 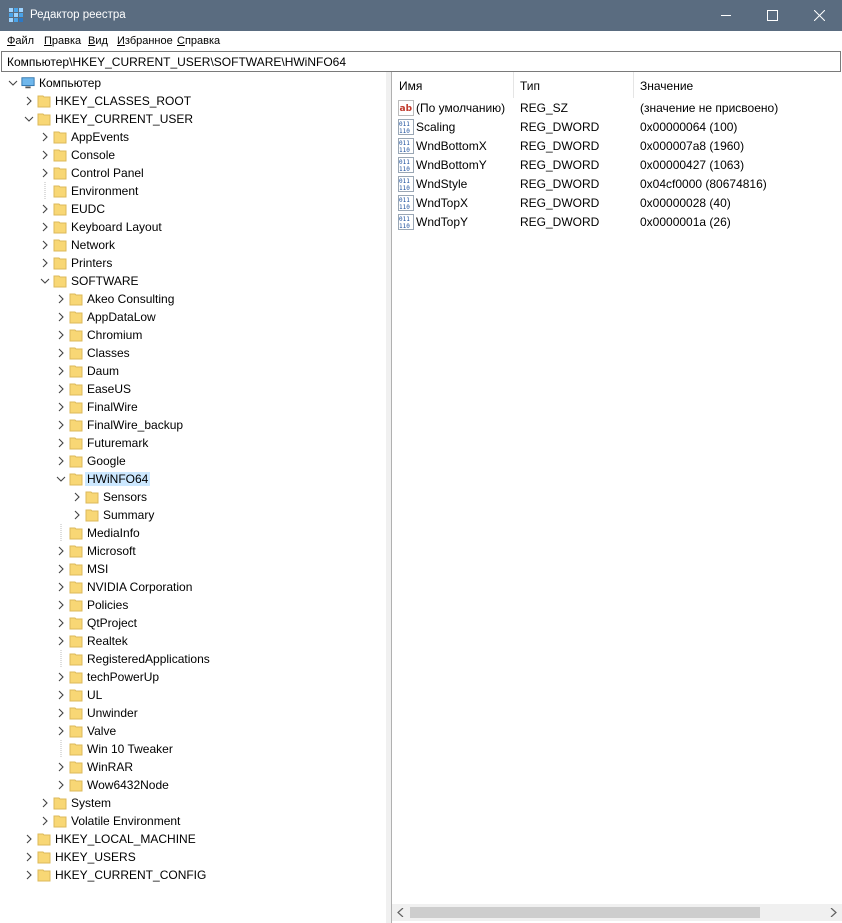 I want to click on tree-node: Valve, so click(x=193, y=731).